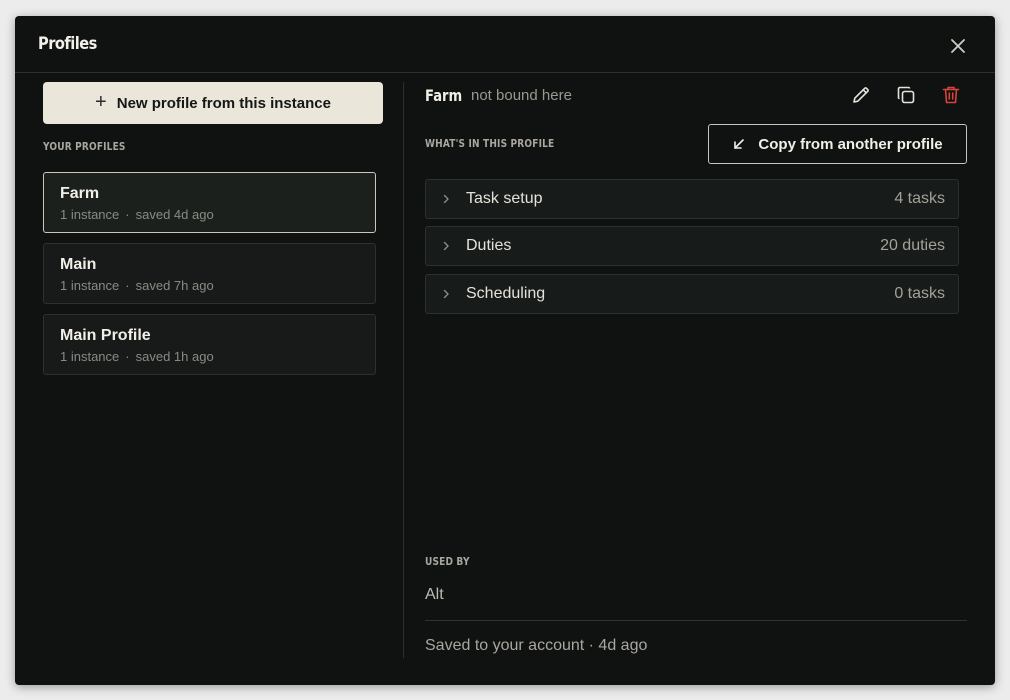  I want to click on profile-meta: 1 instance · saved 1h ago, so click(137, 356).